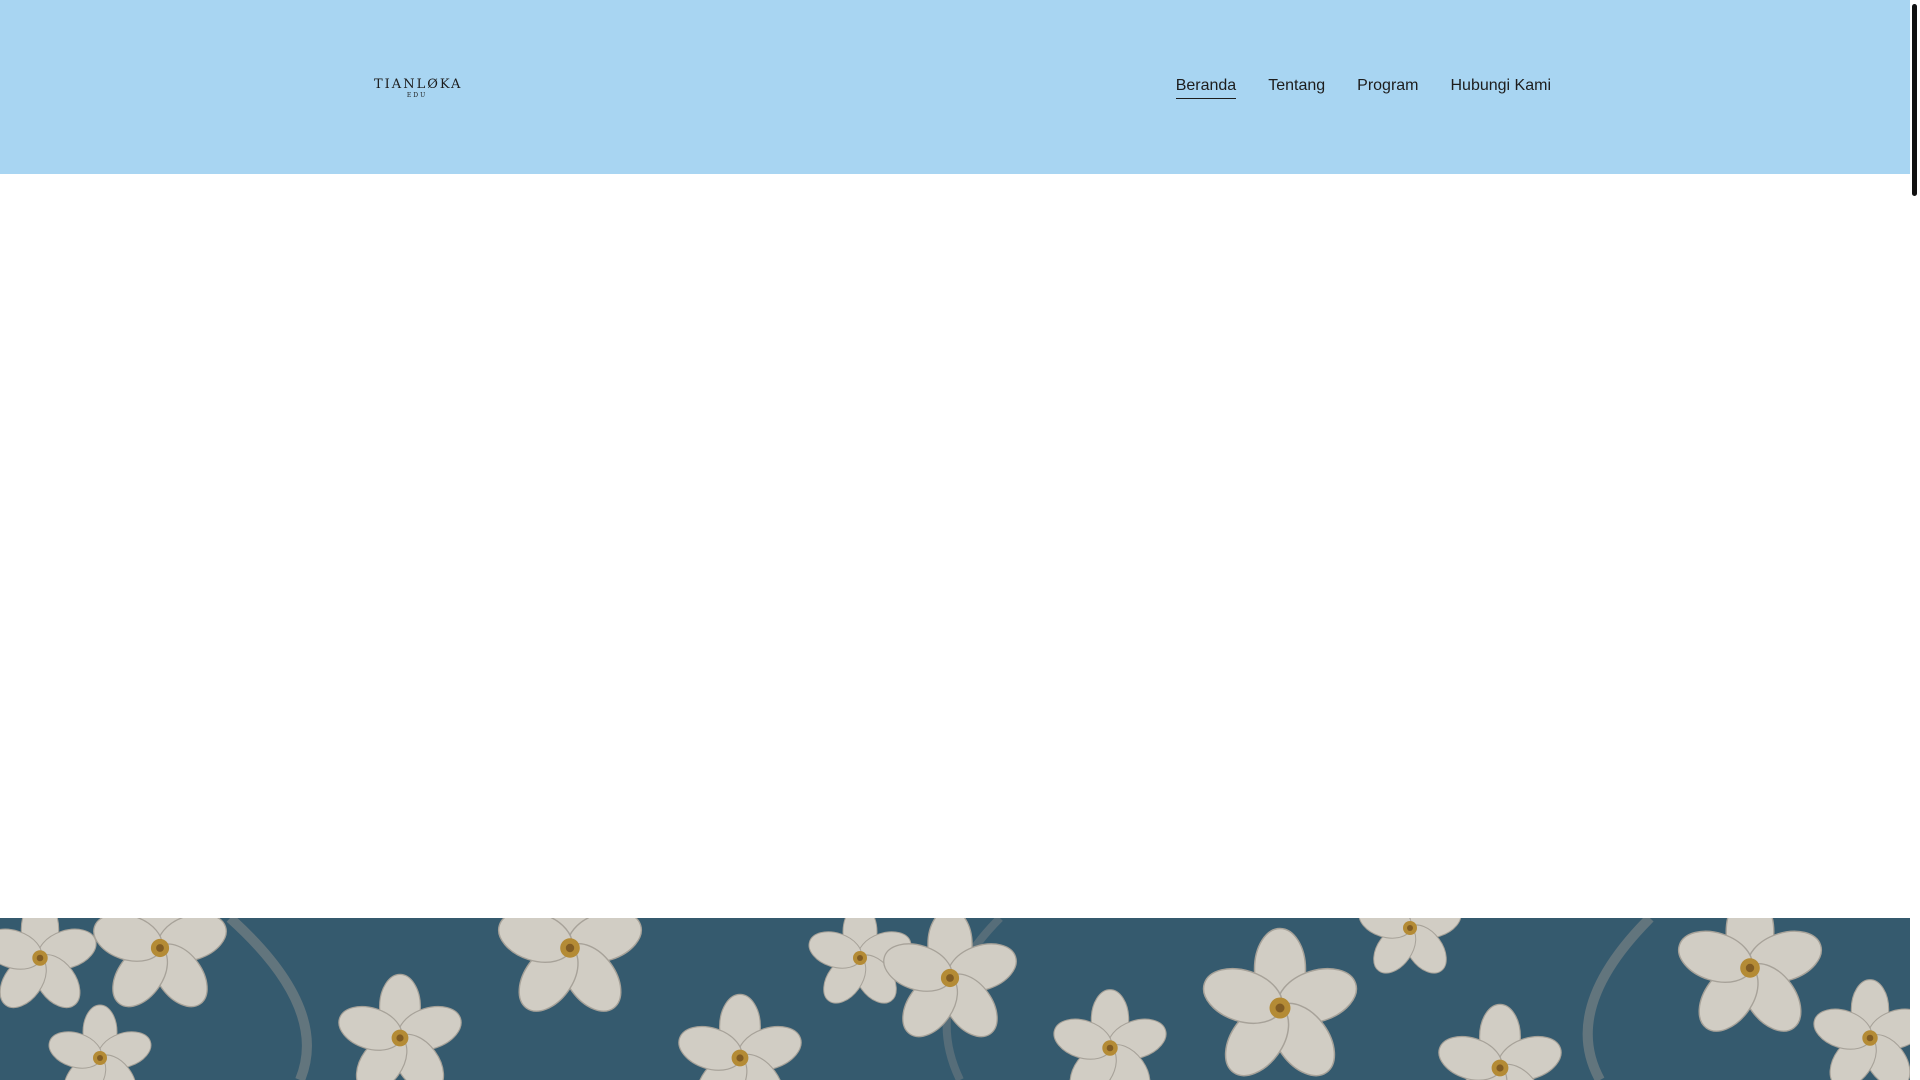 The width and height of the screenshot is (1920, 1080). I want to click on logo-subtitle: EDU, so click(417, 95).